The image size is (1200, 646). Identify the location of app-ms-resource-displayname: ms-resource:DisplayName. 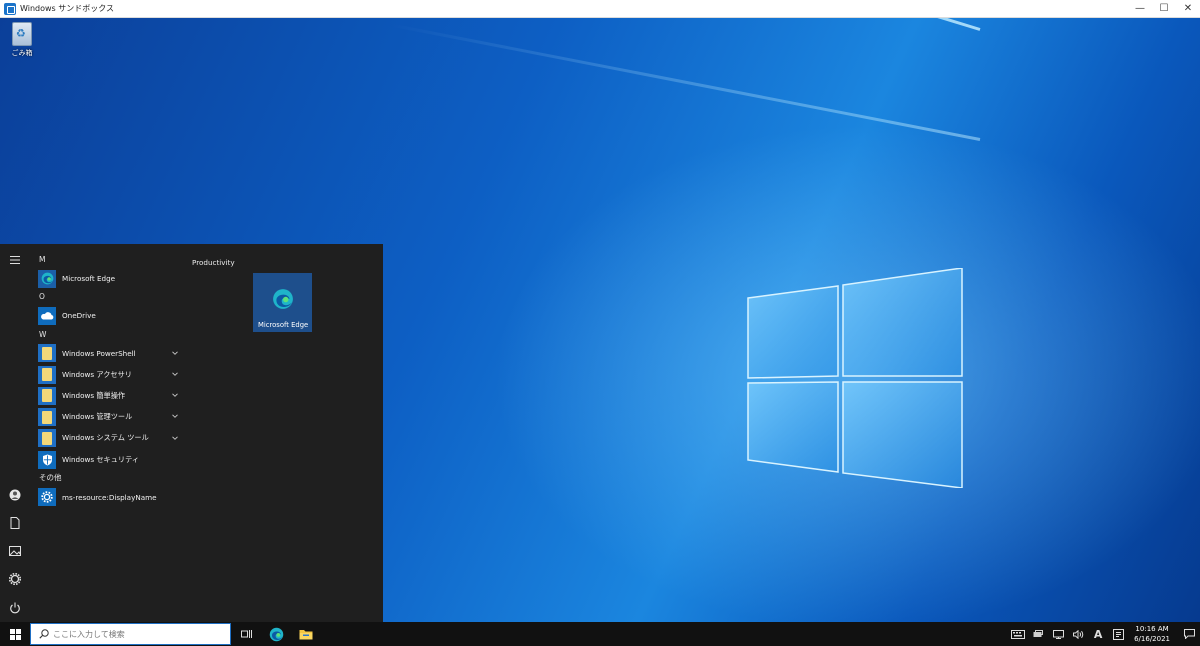
(109, 496).